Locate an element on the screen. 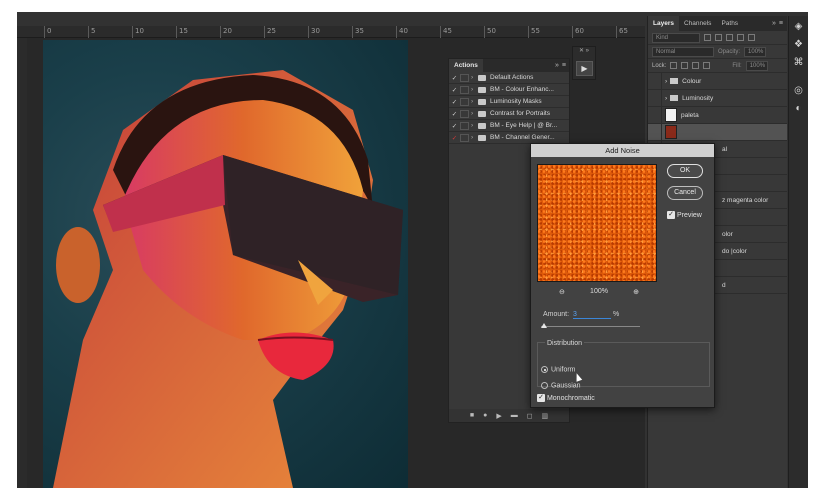 This screenshot has height=493, width=820. action-set-row: ✓ › Luminosity Masks is located at coordinates (509, 102).